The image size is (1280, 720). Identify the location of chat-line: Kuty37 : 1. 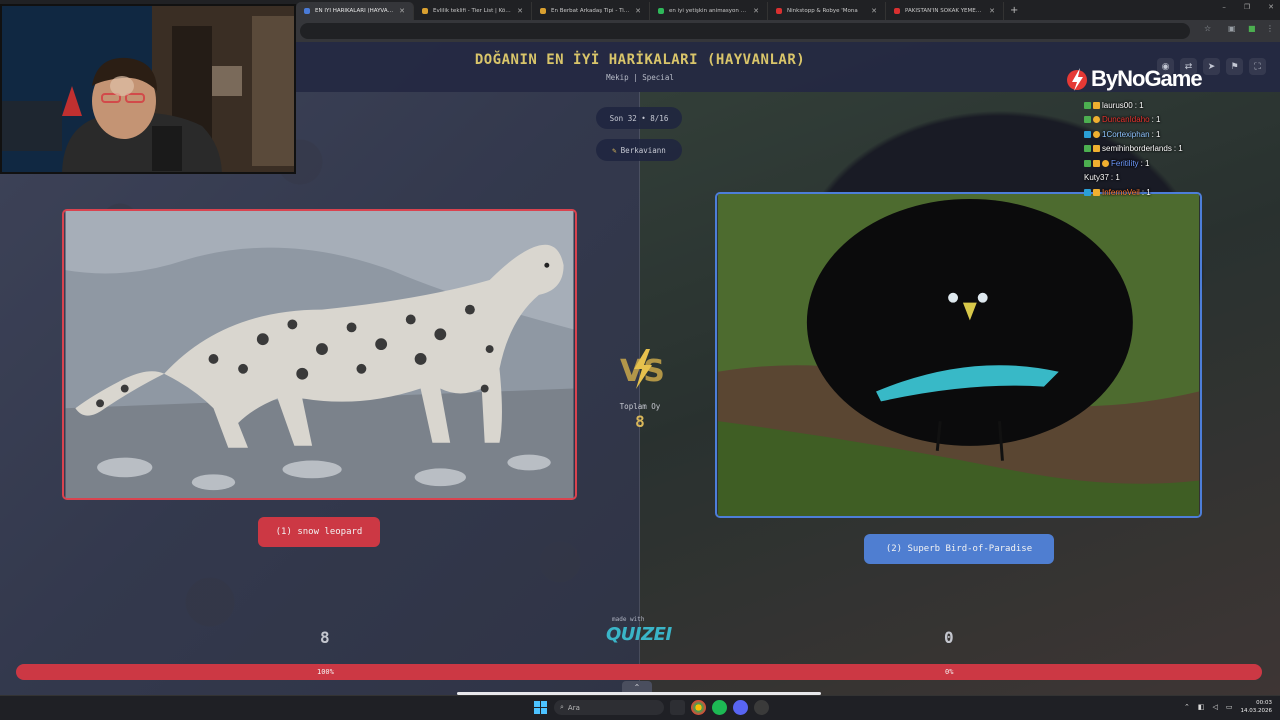
(1182, 178).